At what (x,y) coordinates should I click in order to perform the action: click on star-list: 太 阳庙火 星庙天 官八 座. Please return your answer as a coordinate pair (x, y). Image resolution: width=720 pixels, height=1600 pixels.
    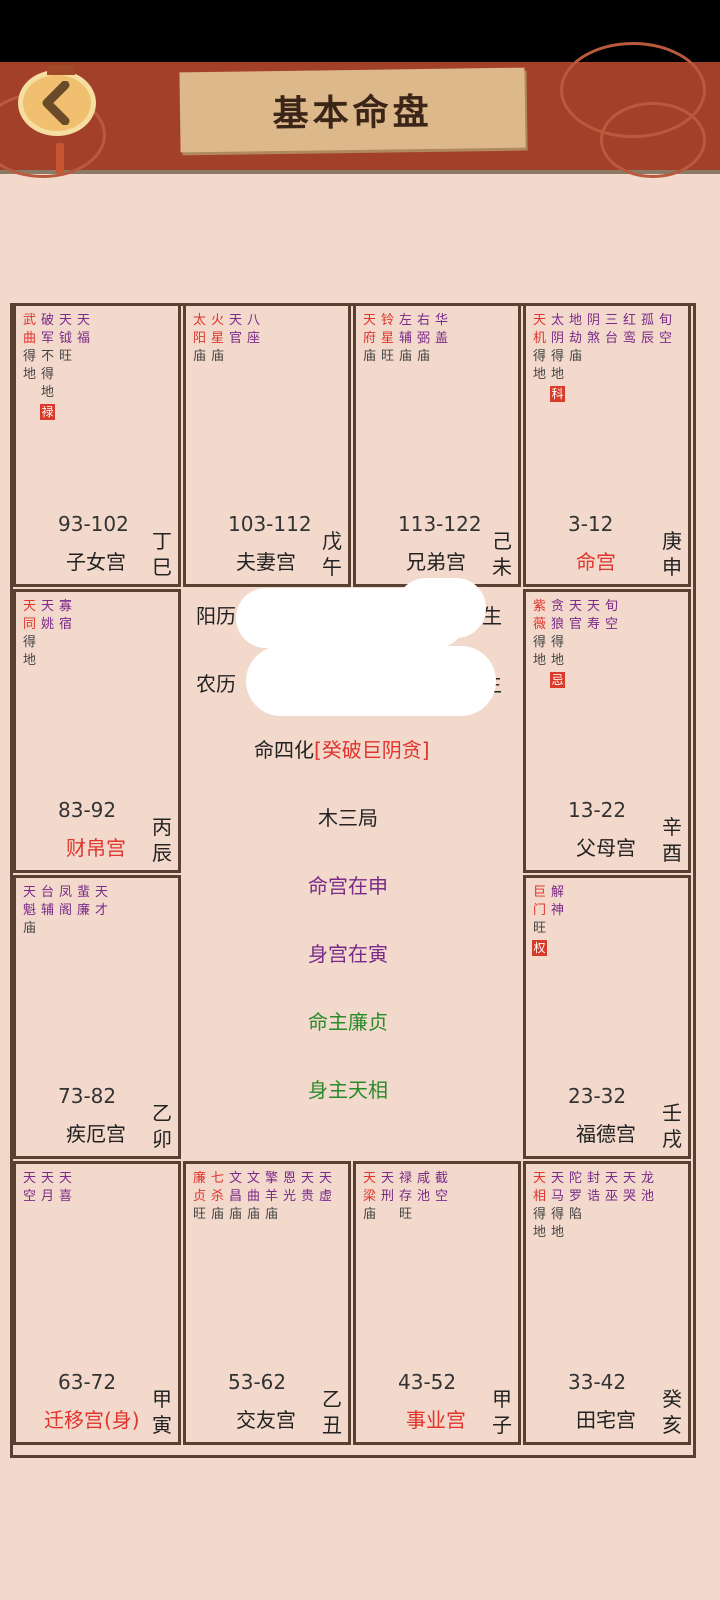
    Looking at the image, I should click on (226, 339).